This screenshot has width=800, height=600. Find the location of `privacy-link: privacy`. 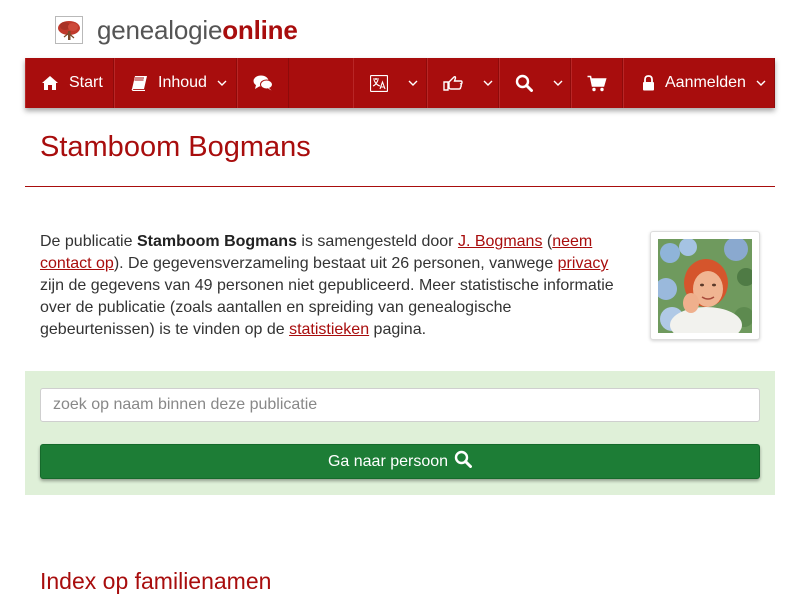

privacy-link: privacy is located at coordinates (583, 263).